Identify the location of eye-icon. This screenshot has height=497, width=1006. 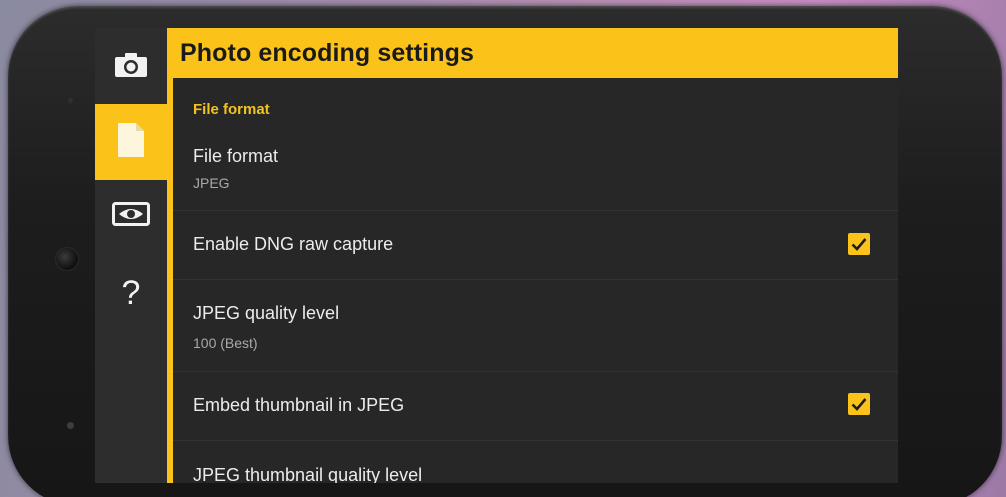
(131, 216).